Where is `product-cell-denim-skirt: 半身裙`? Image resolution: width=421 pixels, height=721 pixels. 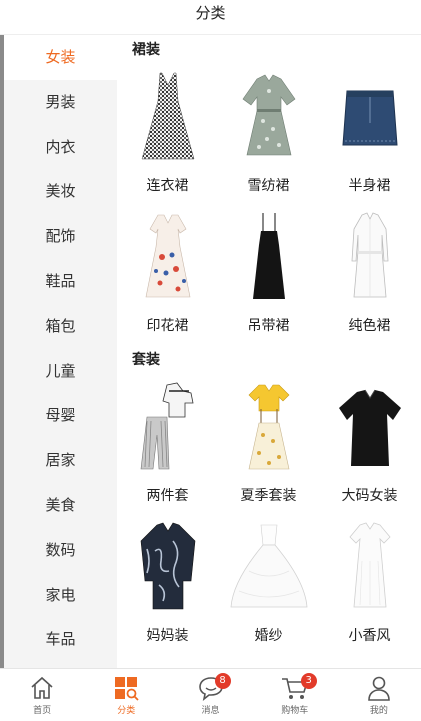
product-cell-denim-skirt: 半身裙 is located at coordinates (369, 135).